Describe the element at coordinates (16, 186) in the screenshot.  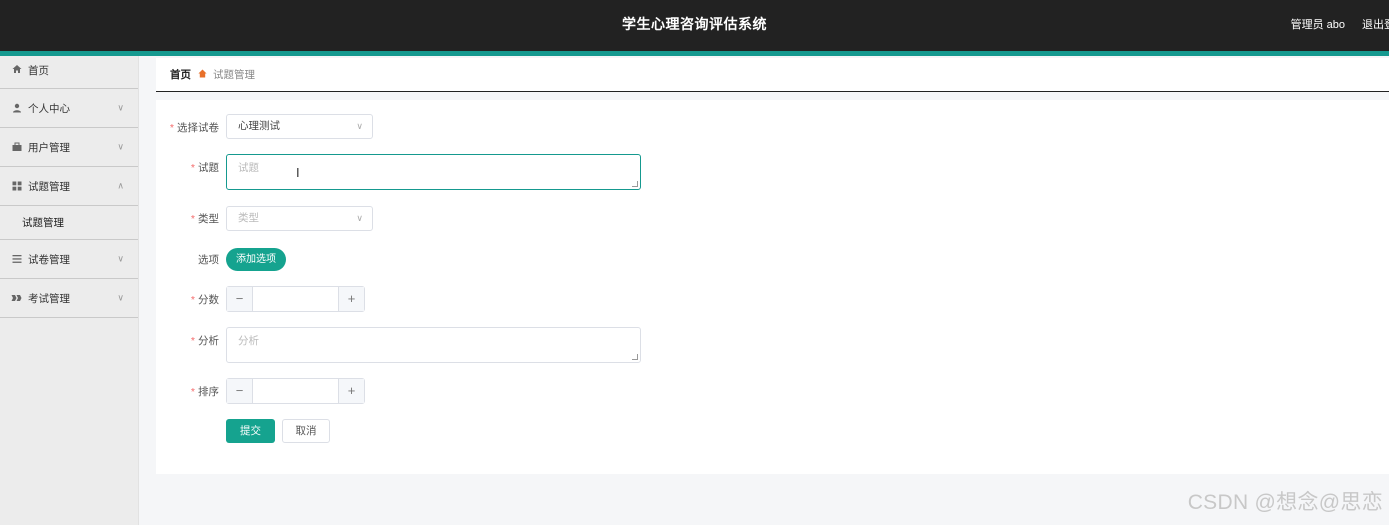
I see `grid-icon` at that location.